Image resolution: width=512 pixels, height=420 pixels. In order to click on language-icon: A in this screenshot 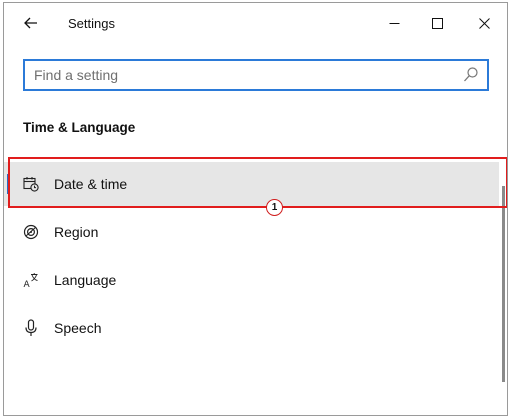, I will do `click(31, 280)`.